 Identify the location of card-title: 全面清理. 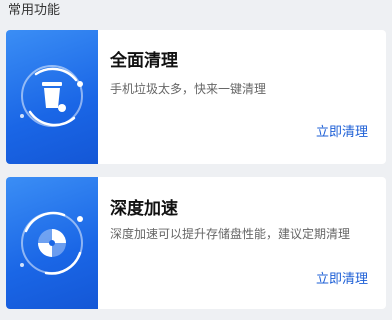
(144, 61).